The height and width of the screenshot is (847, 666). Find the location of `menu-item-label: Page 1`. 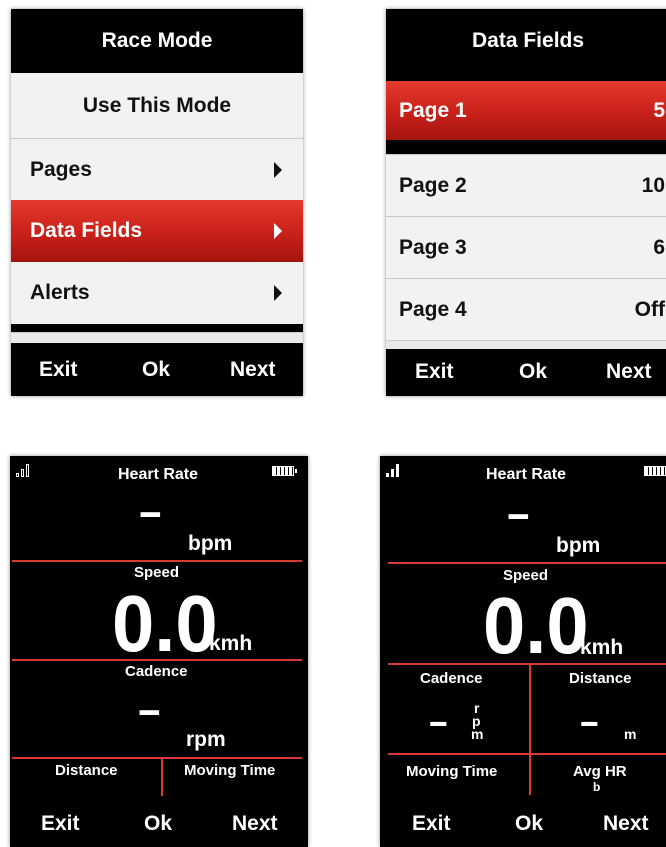

menu-item-label: Page 1 is located at coordinates (433, 110).